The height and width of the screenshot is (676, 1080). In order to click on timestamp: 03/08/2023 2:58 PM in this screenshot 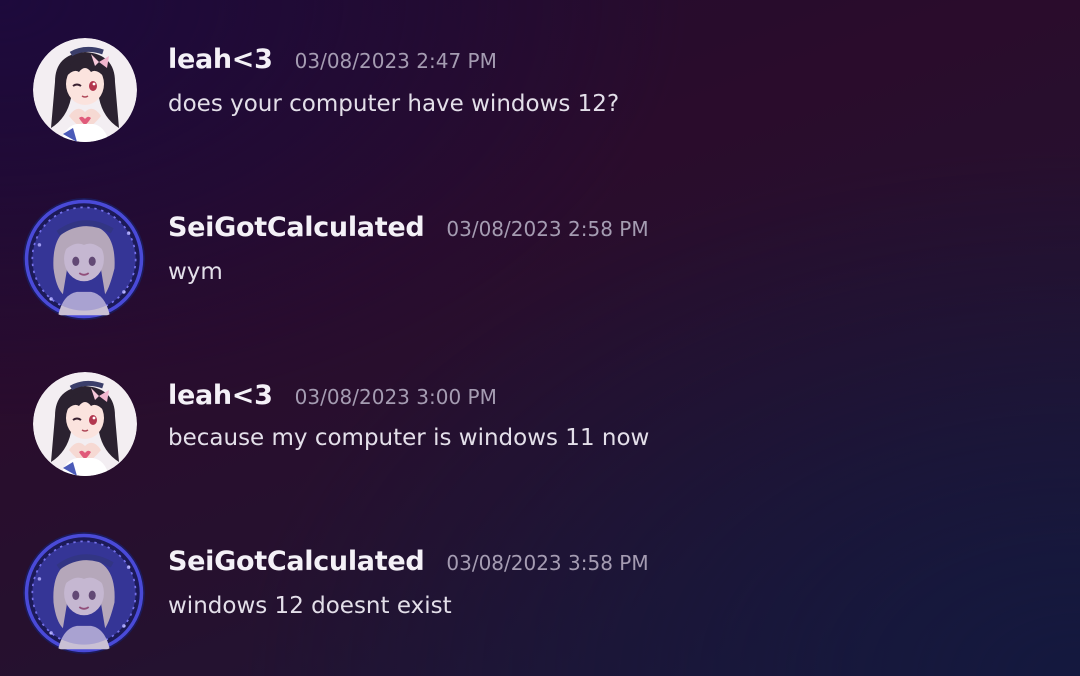, I will do `click(547, 229)`.